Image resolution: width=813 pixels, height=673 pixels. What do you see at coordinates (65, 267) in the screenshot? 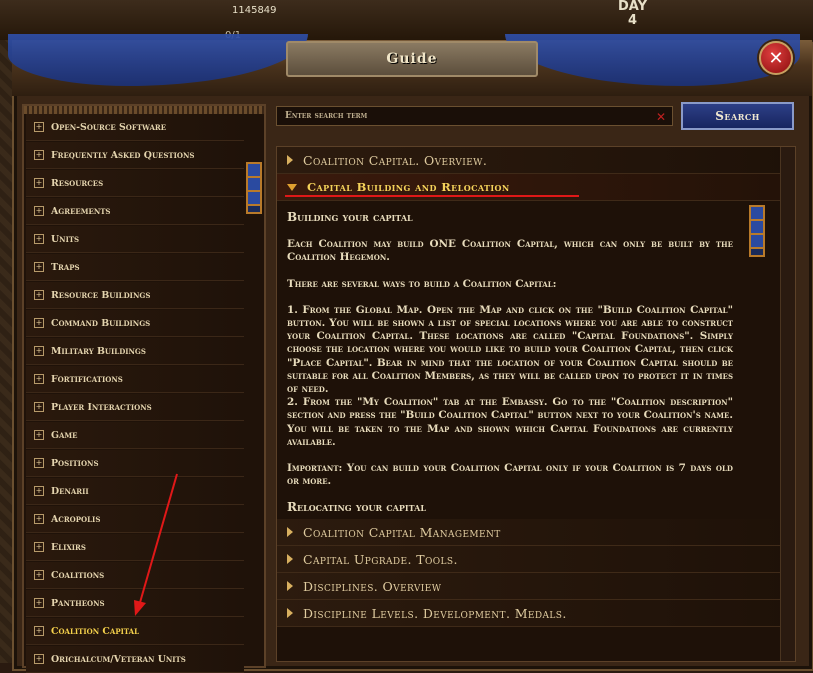
I see `sidebar-item-label: Traps` at bounding box center [65, 267].